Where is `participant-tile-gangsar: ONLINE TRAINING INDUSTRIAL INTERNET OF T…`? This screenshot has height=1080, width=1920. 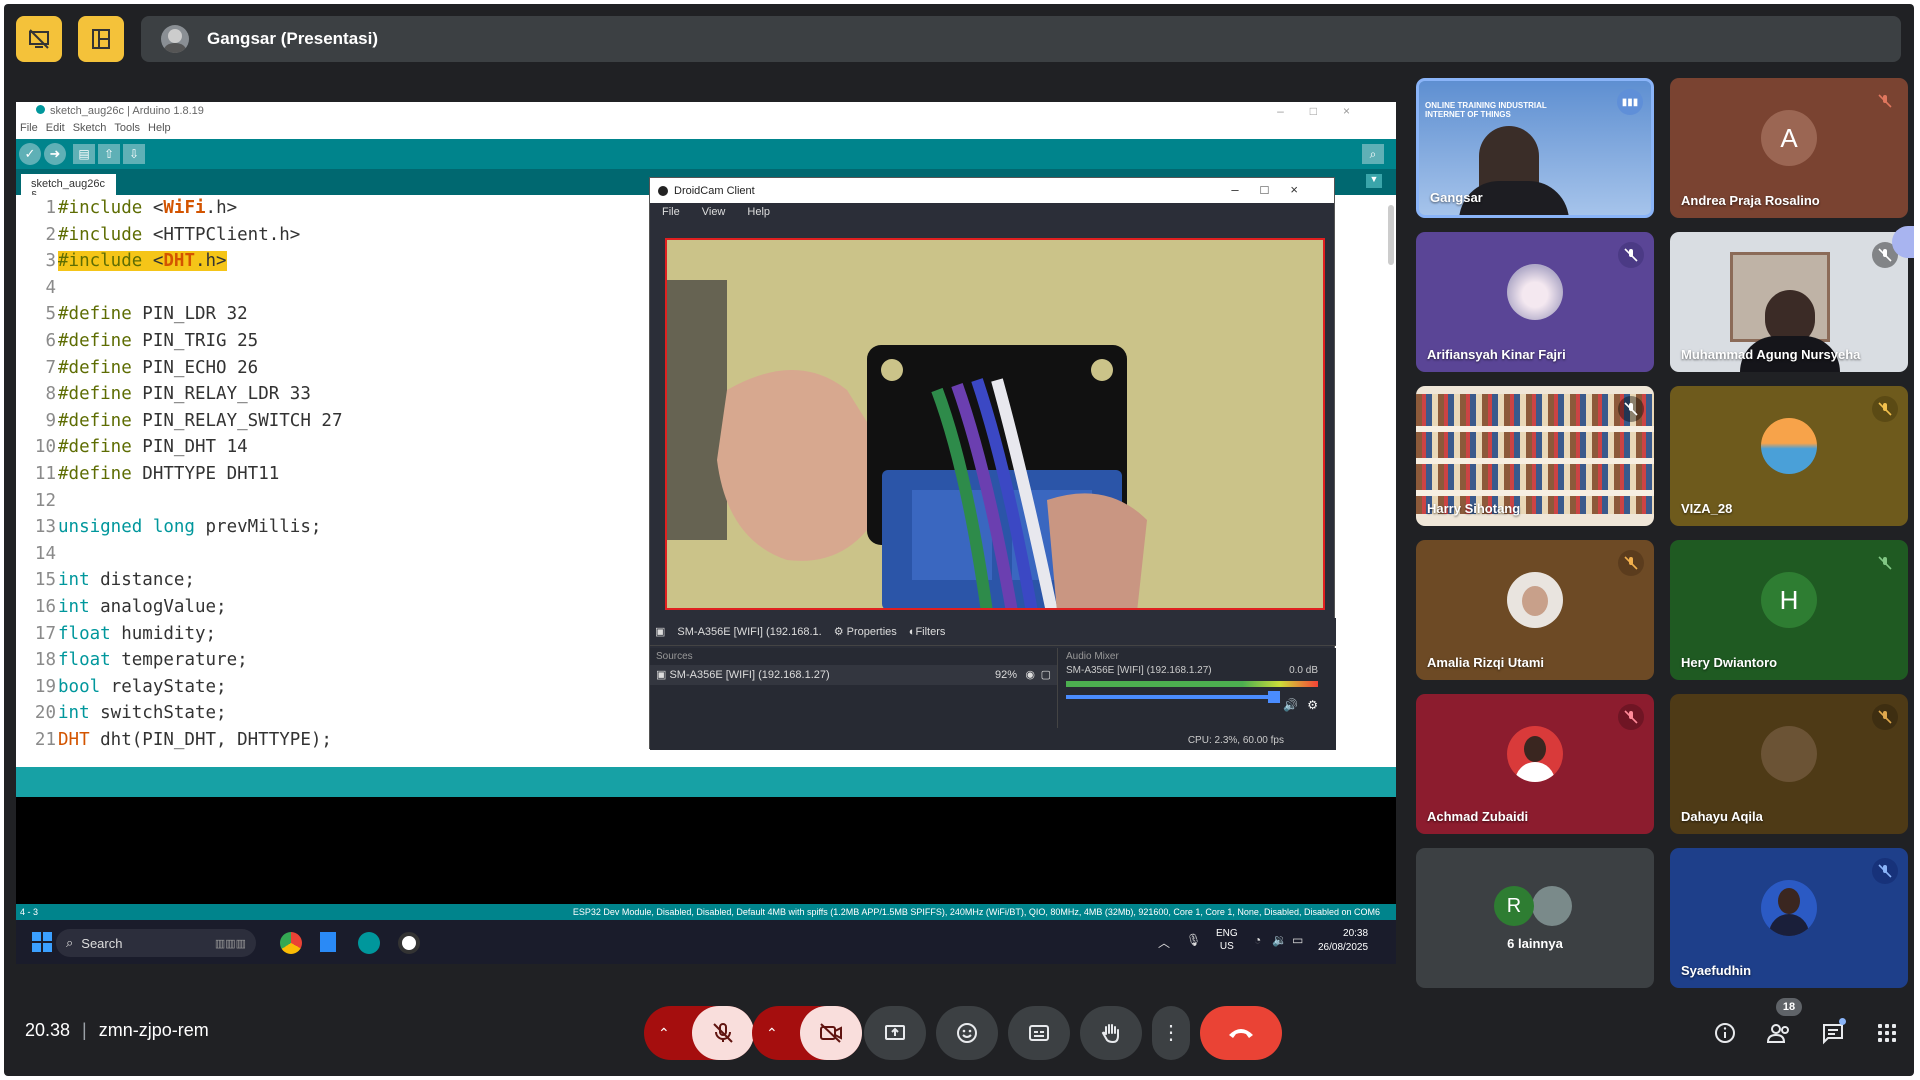 participant-tile-gangsar: ONLINE TRAINING INDUSTRIAL INTERNET OF T… is located at coordinates (1535, 148).